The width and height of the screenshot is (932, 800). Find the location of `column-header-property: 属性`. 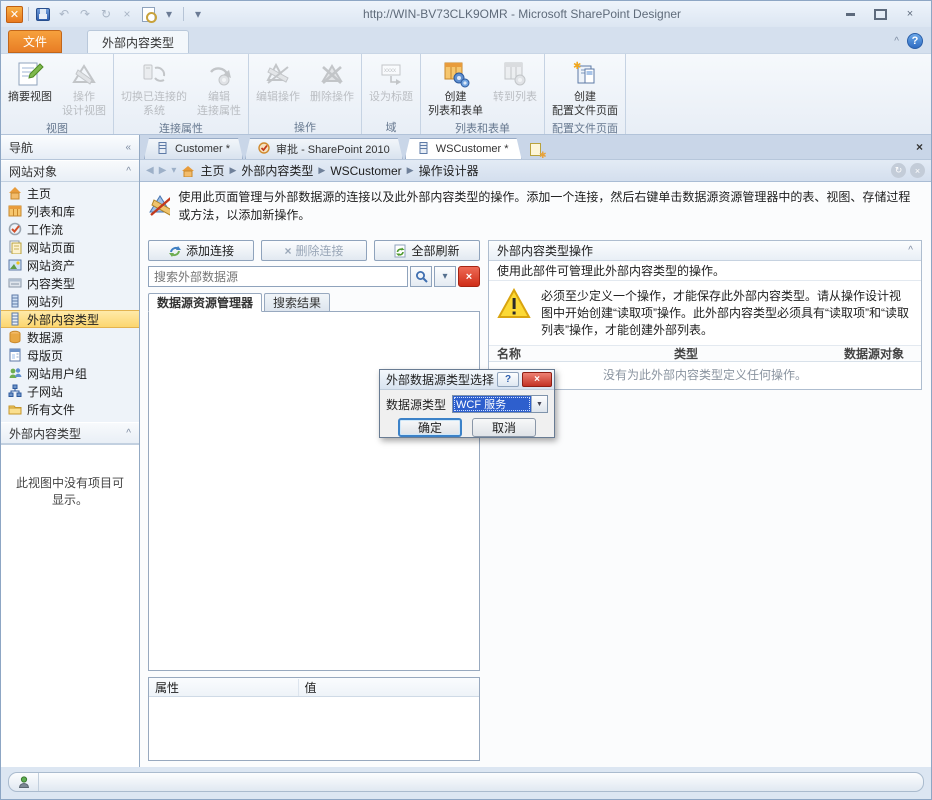

column-header-property: 属性 is located at coordinates (167, 687).